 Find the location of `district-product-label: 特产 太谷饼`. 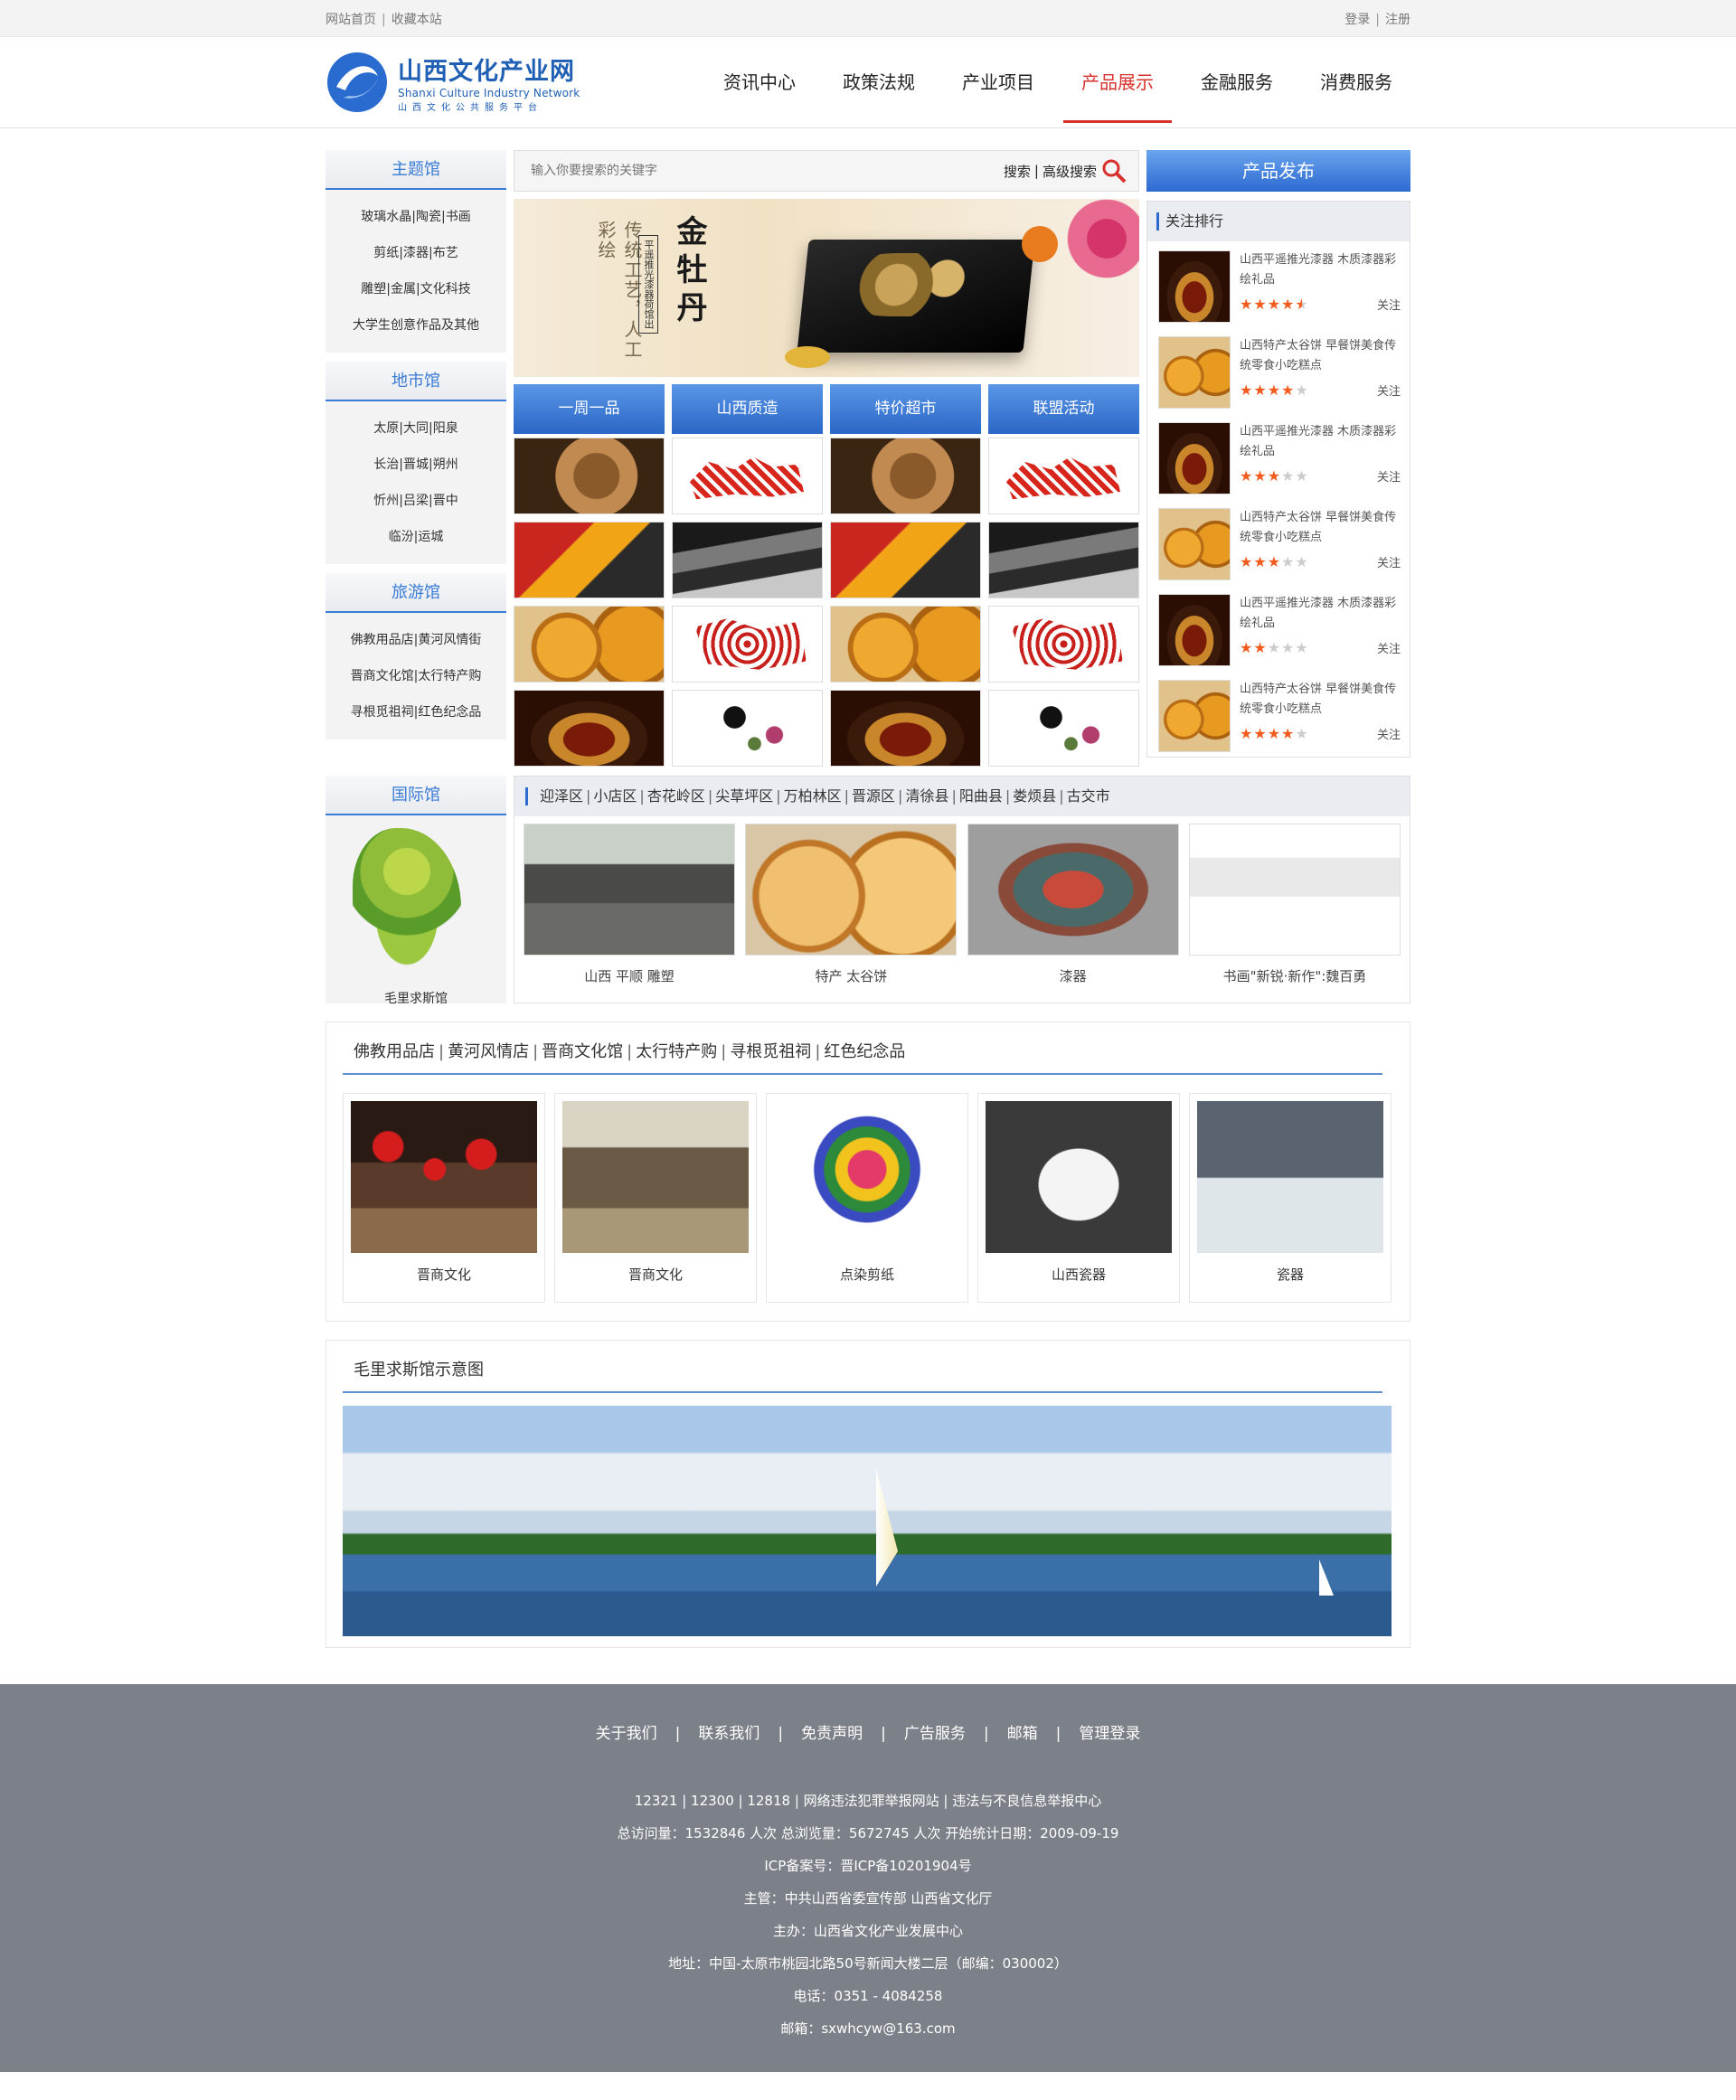

district-product-label: 特产 太谷饼 is located at coordinates (851, 975).